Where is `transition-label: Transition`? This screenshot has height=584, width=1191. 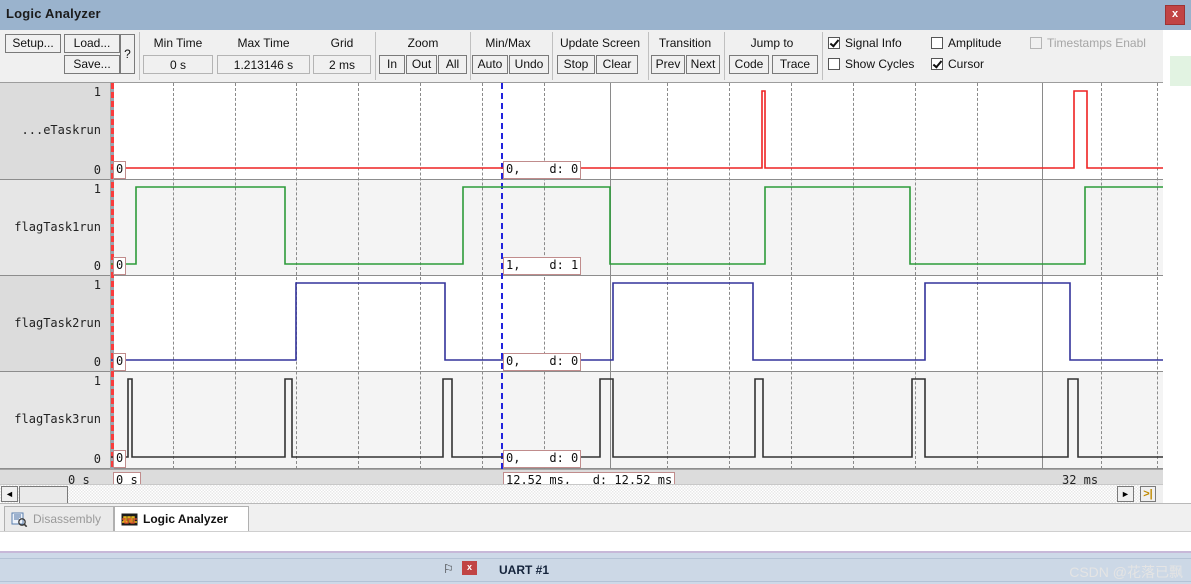
transition-label: Transition is located at coordinates (685, 43).